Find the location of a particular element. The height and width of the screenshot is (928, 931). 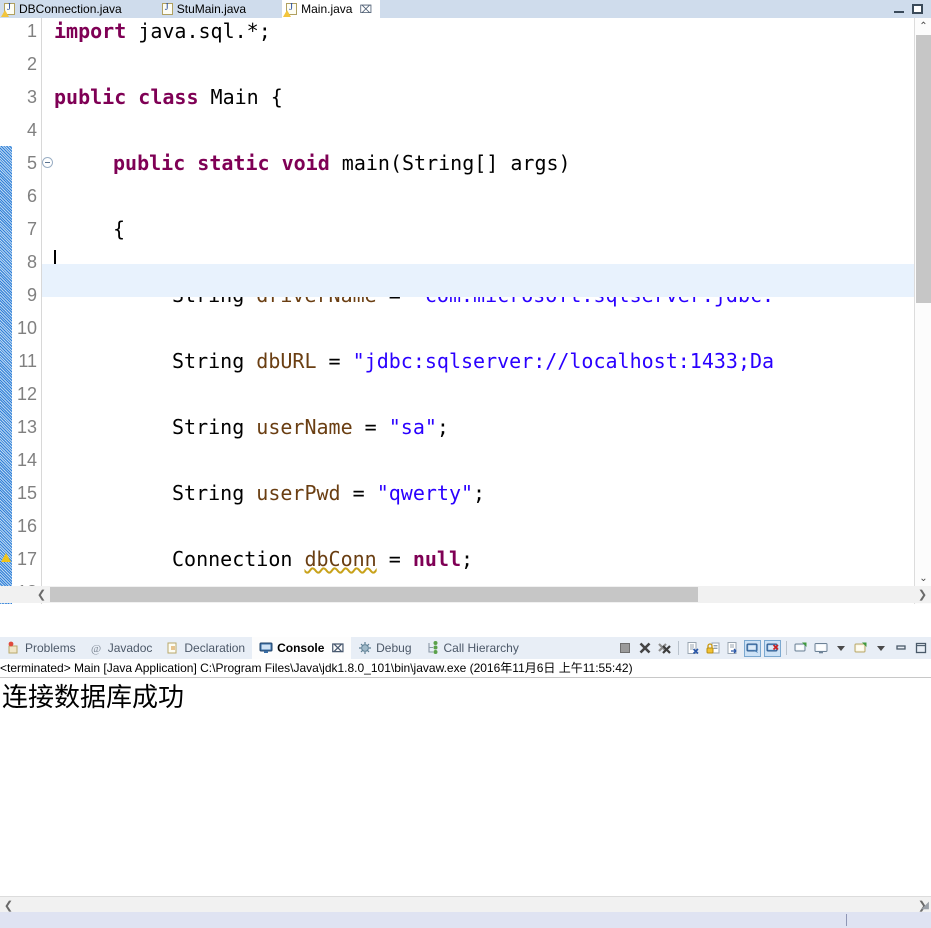

fold-collapse-icon is located at coordinates (47, 162).